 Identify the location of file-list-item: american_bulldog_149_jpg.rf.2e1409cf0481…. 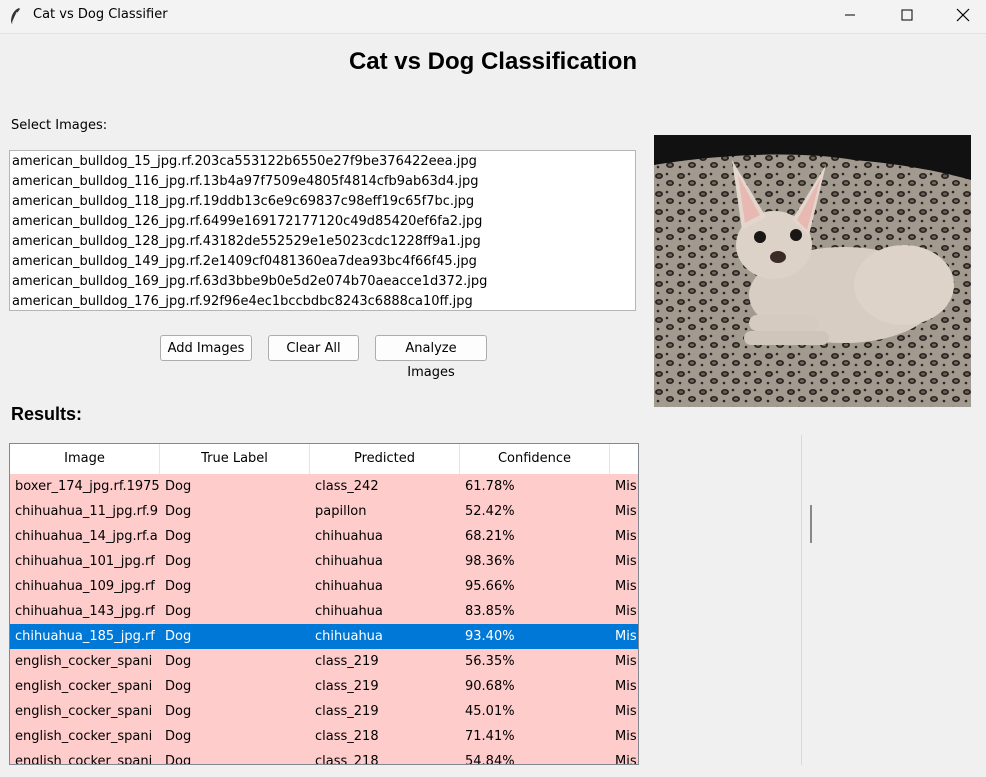
(322, 262).